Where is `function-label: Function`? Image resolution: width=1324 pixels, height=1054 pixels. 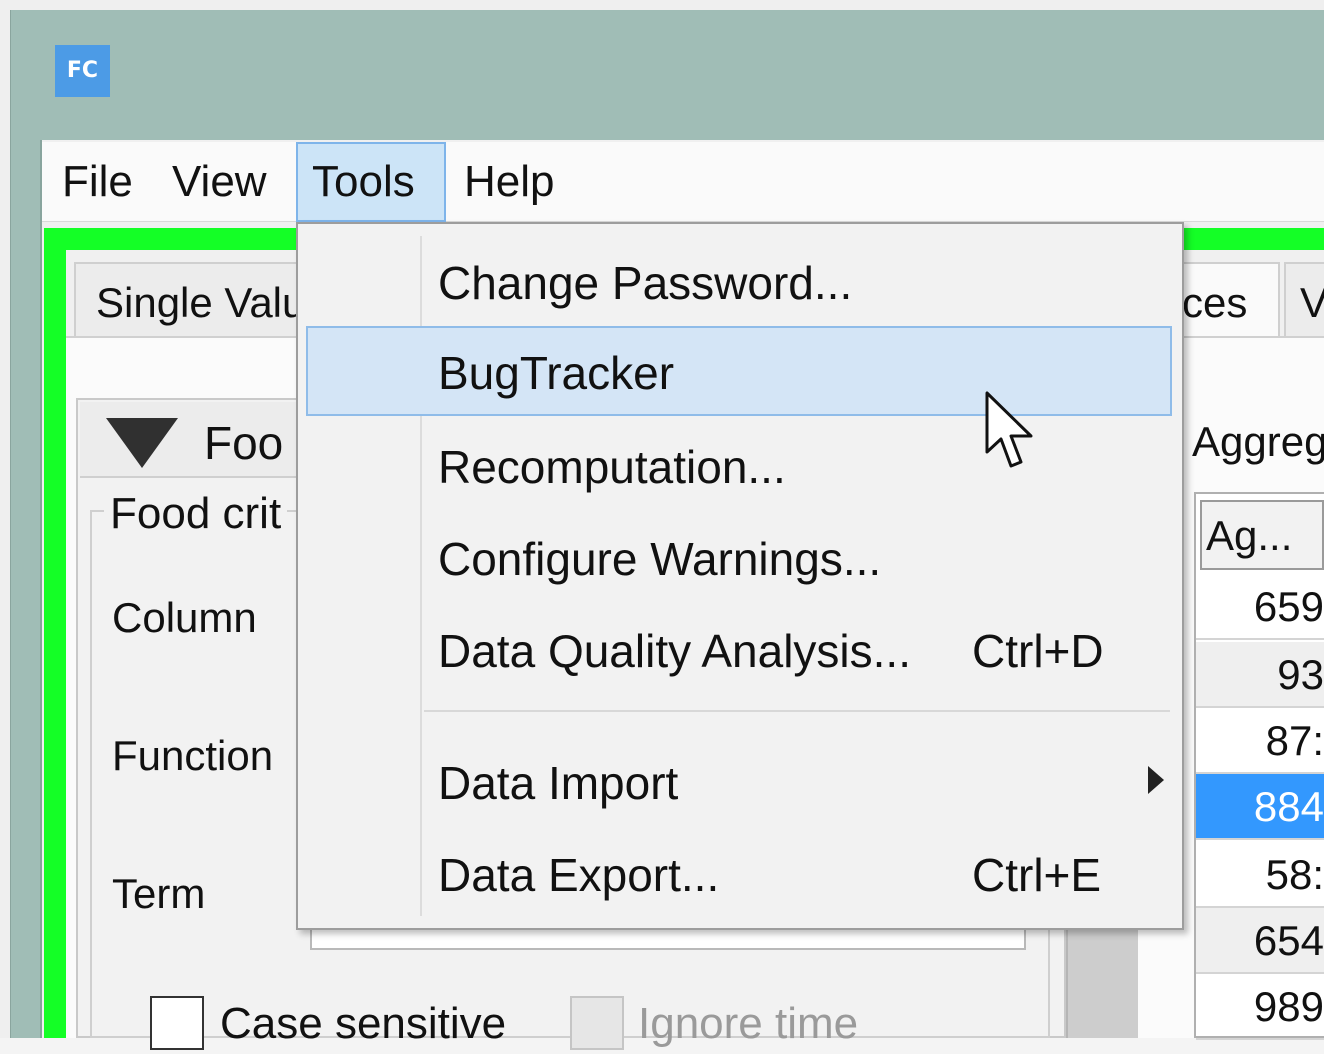 function-label: Function is located at coordinates (193, 755).